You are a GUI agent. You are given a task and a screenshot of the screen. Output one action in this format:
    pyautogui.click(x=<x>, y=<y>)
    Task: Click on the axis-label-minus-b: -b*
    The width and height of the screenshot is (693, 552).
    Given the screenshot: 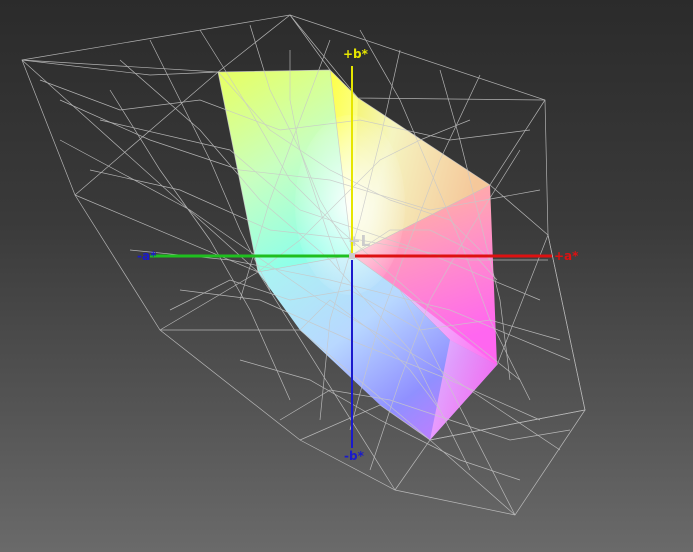 What is the action you would take?
    pyautogui.click(x=354, y=456)
    